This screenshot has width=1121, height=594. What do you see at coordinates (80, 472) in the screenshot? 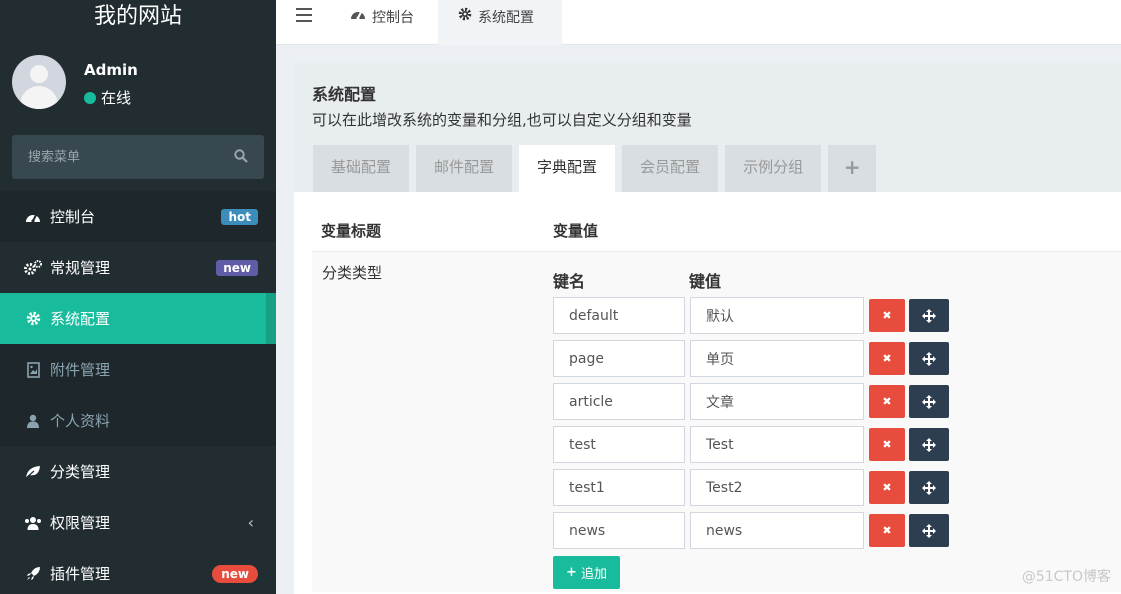
I see `sidebar-item-label: 分类管理` at bounding box center [80, 472].